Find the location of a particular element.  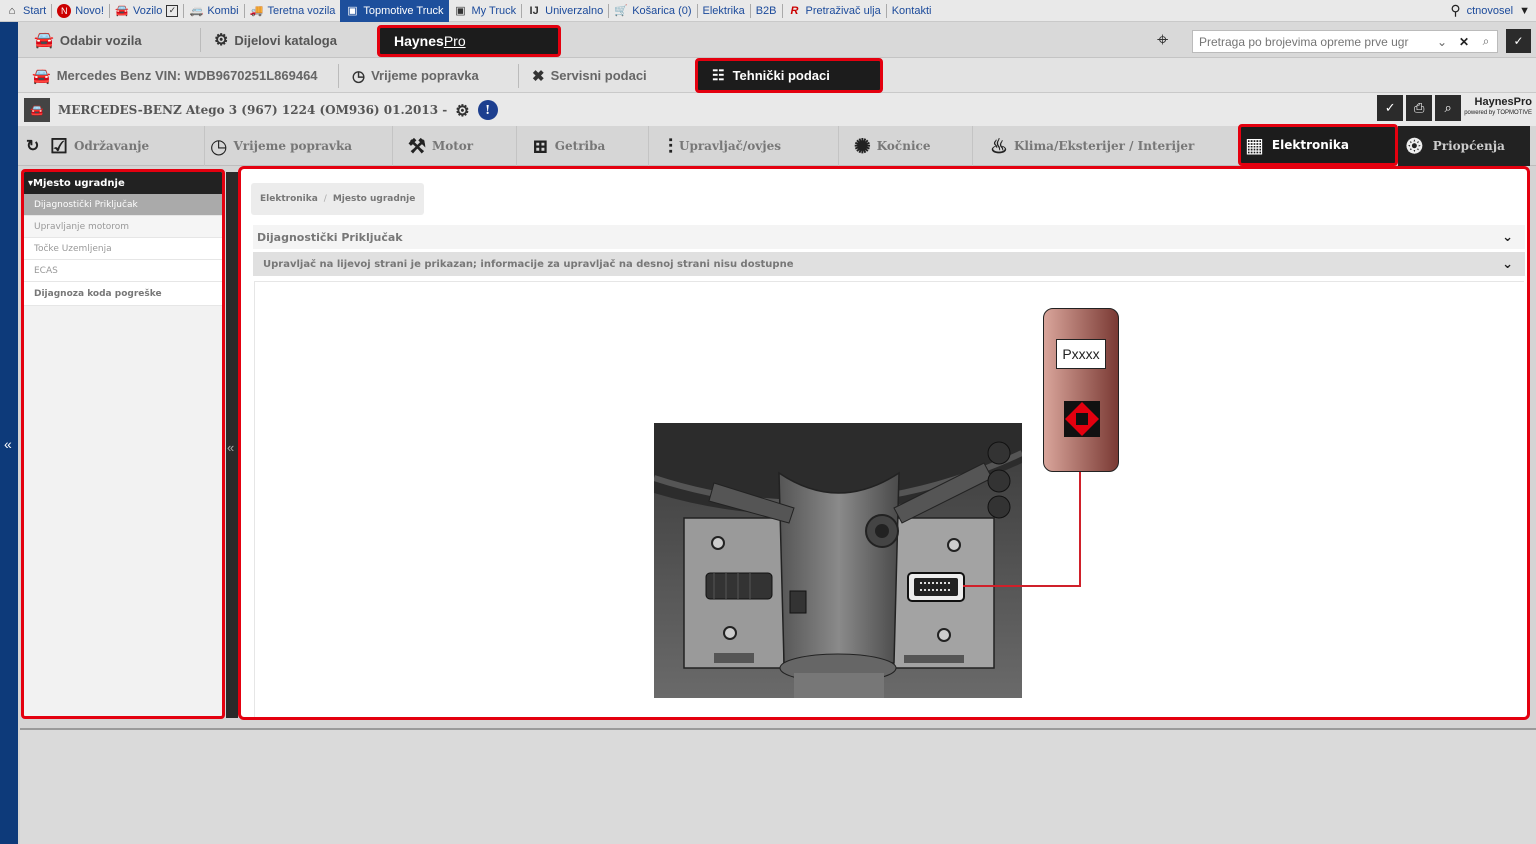

tab-label: Tehnički podaci is located at coordinates (781, 75).